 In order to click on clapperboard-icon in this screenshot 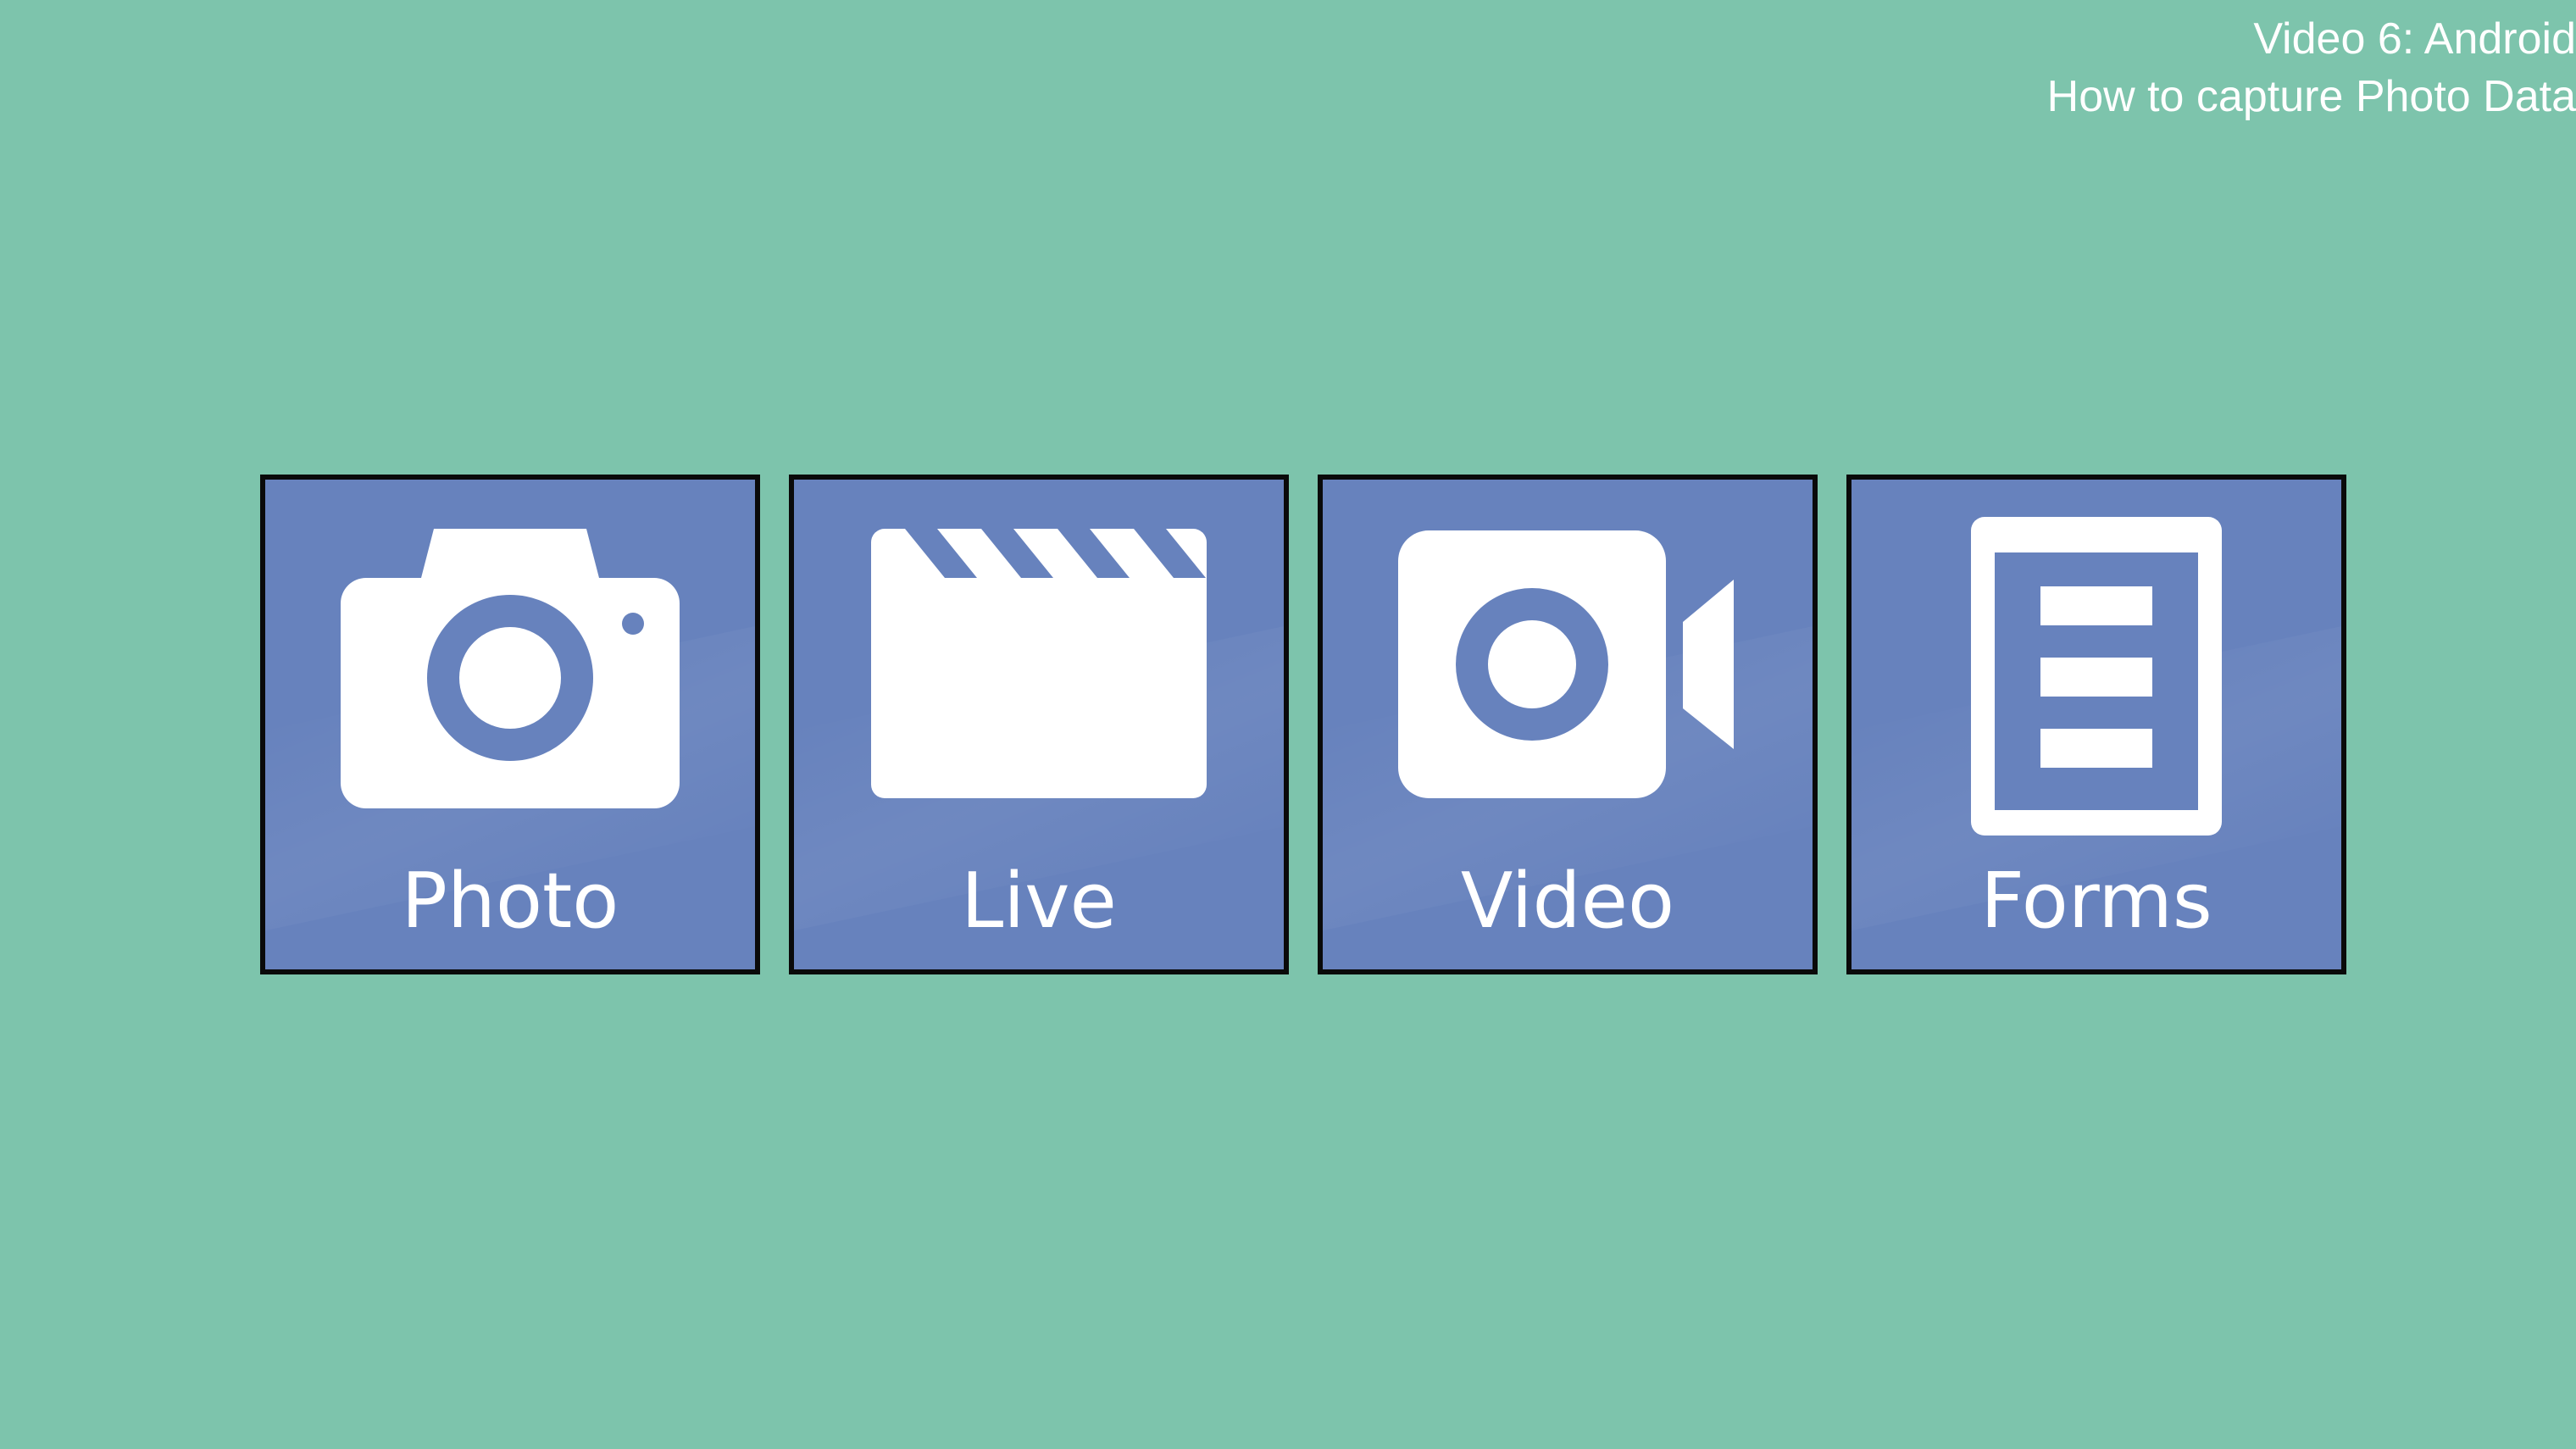, I will do `click(1039, 663)`.